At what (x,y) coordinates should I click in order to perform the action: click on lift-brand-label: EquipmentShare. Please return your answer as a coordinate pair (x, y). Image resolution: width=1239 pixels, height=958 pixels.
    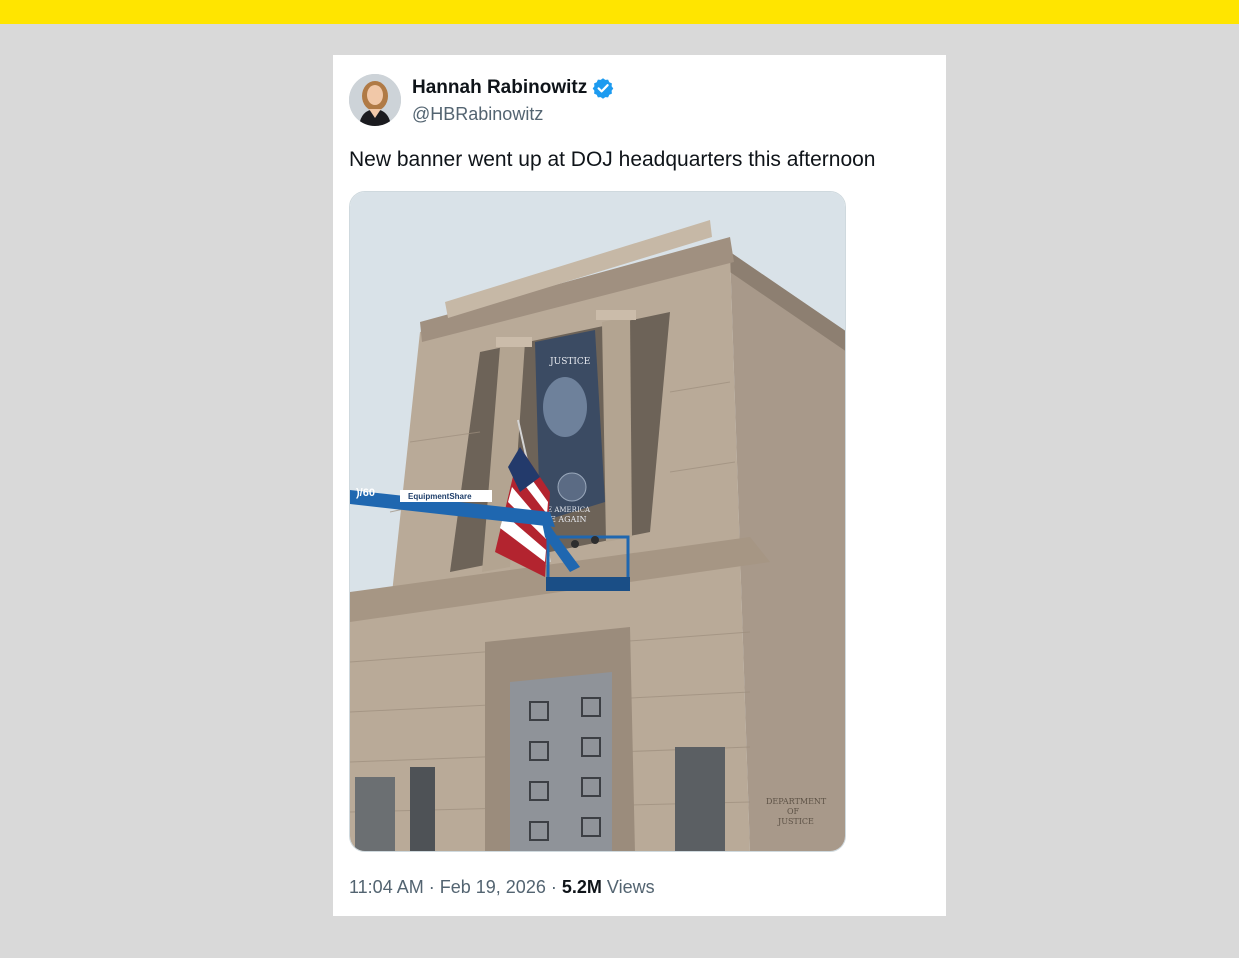
    Looking at the image, I should click on (440, 496).